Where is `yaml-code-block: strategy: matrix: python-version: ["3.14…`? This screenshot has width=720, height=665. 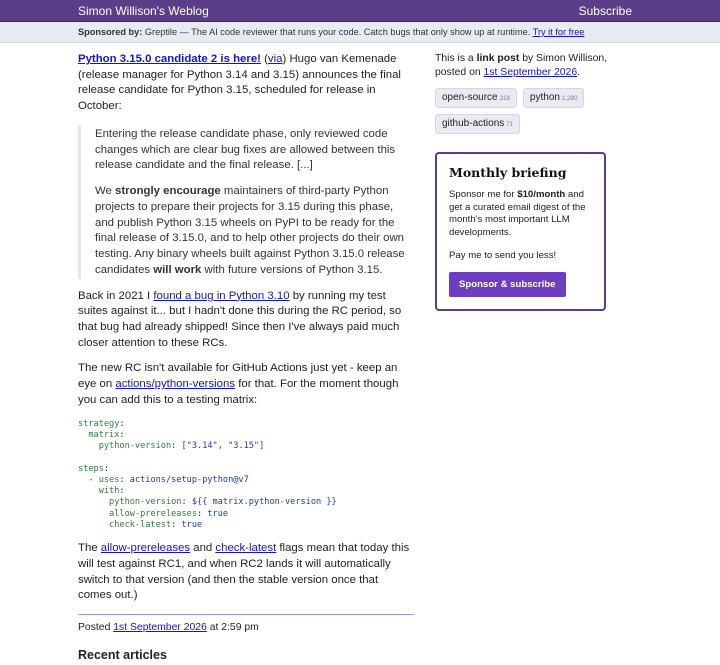
yaml-code-block: strategy: matrix: python-version: ["3.14… is located at coordinates (246, 475).